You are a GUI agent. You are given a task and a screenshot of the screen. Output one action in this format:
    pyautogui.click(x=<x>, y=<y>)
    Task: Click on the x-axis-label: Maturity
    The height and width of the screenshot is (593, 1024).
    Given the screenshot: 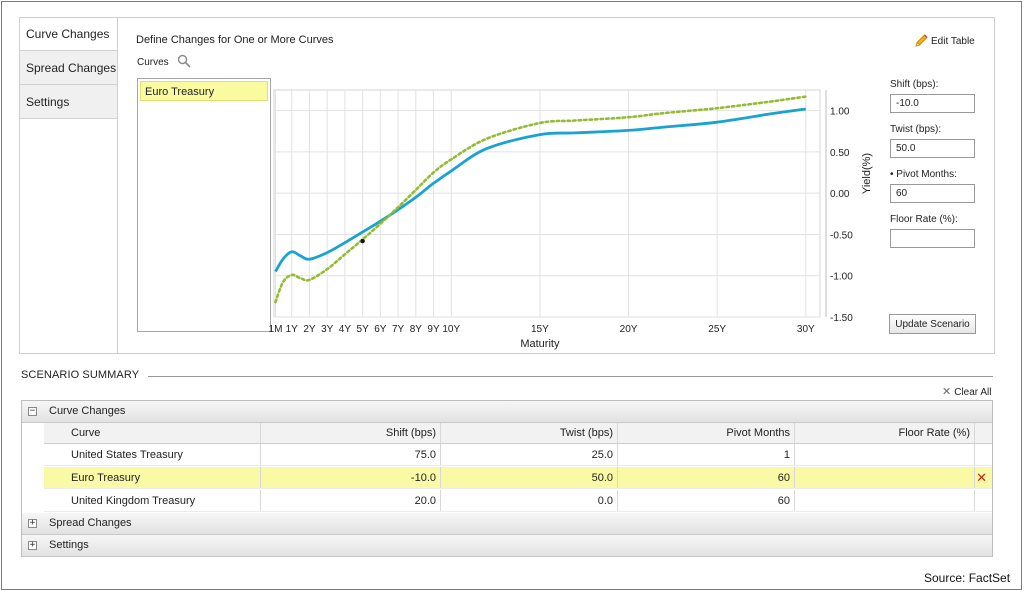 What is the action you would take?
    pyautogui.click(x=540, y=344)
    